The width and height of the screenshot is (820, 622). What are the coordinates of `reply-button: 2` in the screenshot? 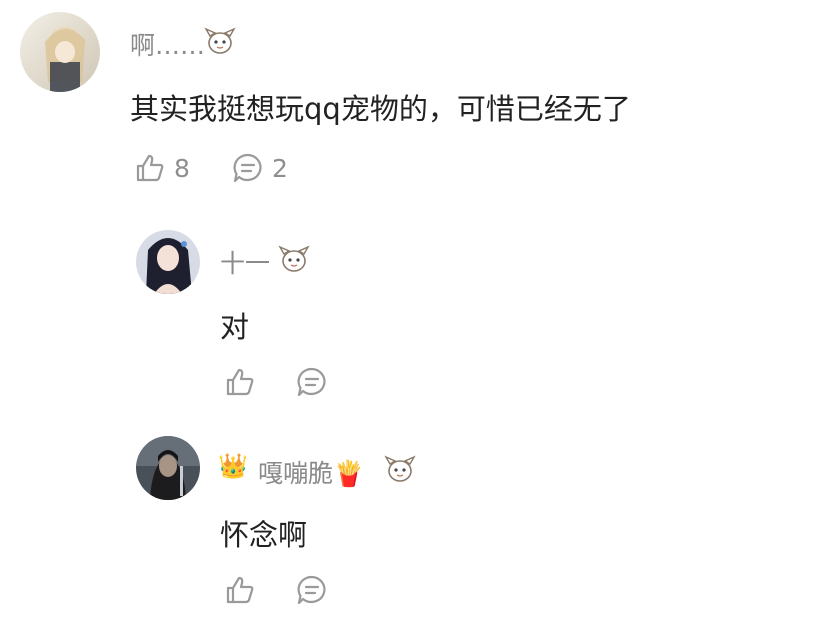 It's located at (260, 168).